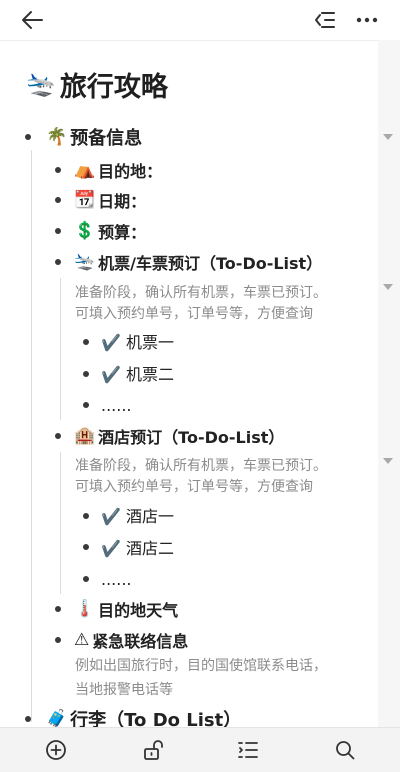  I want to click on add-button, so click(56, 750).